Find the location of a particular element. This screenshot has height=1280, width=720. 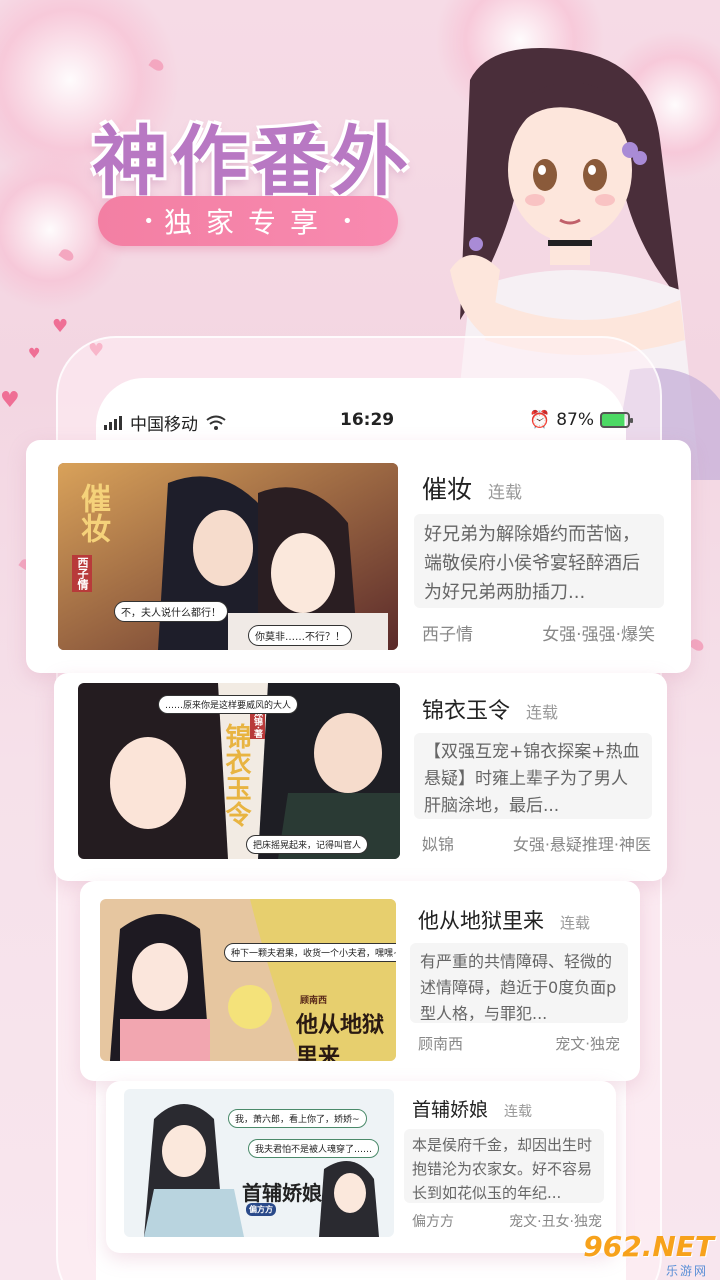

banner-tagline: • 独家专享 • is located at coordinates (248, 221).